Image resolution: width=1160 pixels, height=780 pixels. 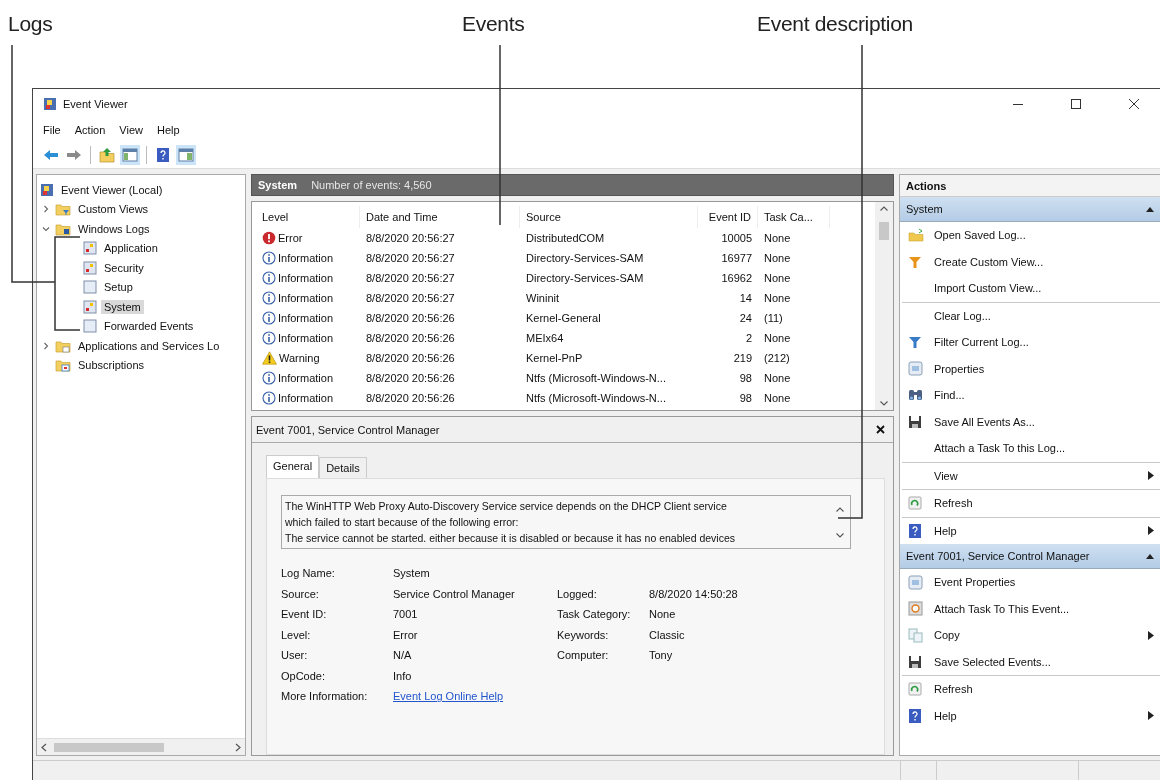 What do you see at coordinates (915, 609) in the screenshot?
I see `task-icon` at bounding box center [915, 609].